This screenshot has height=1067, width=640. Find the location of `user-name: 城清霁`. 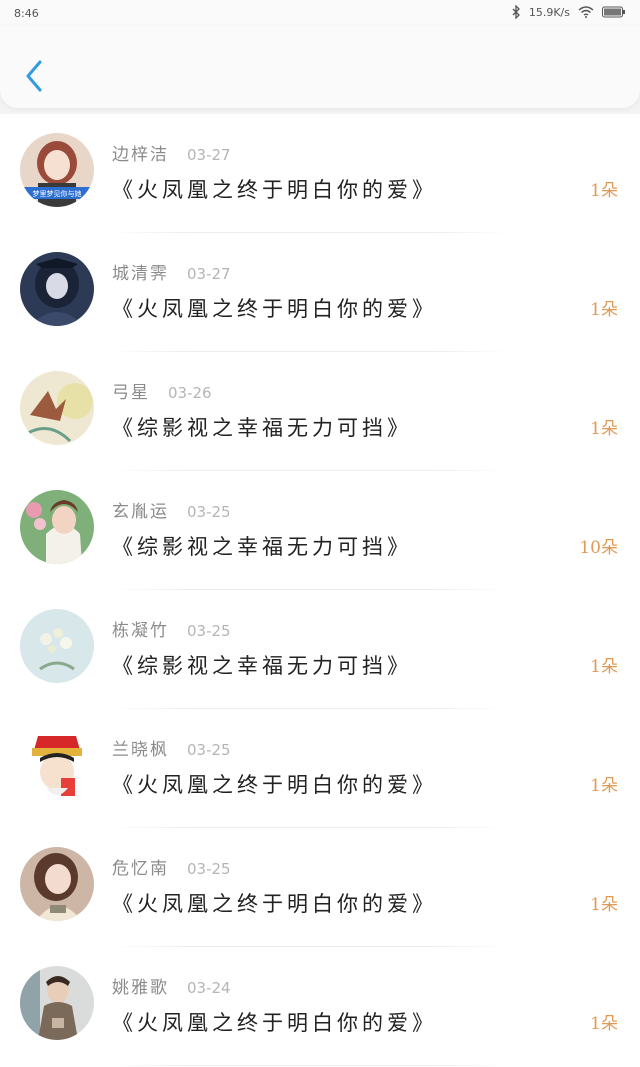

user-name: 城清霁 is located at coordinates (140, 274).